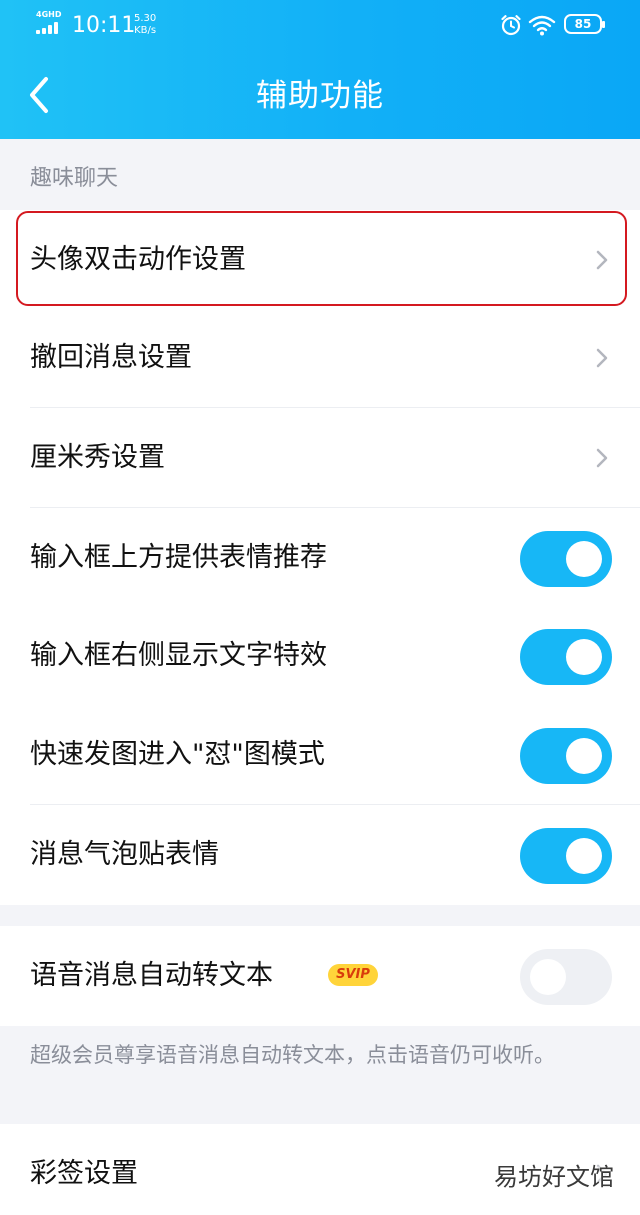 This screenshot has width=640, height=1215. What do you see at coordinates (151, 975) in the screenshot?
I see `row-label: 语音消息自动转文本` at bounding box center [151, 975].